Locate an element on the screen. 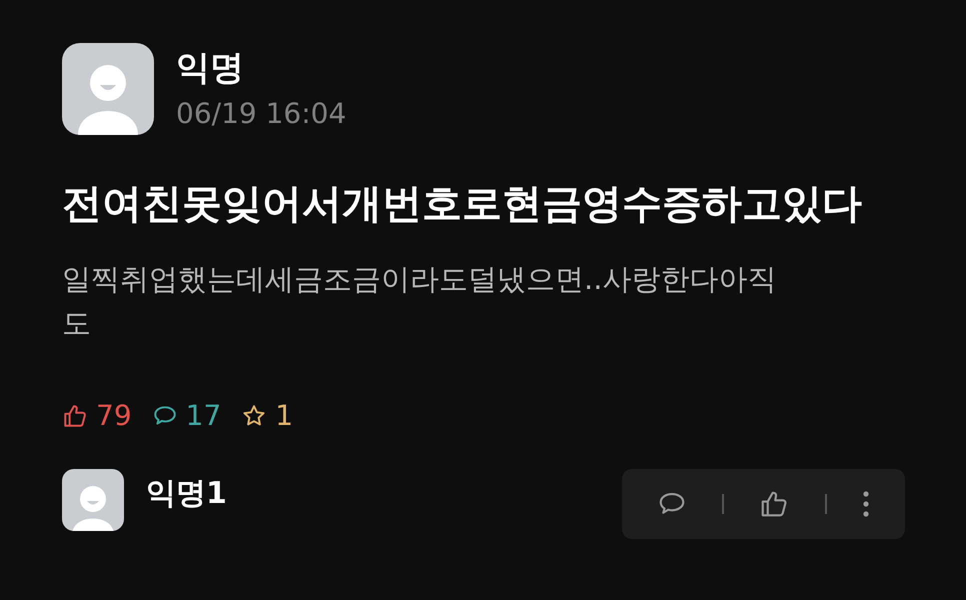  author-name: 익명 is located at coordinates (210, 68).